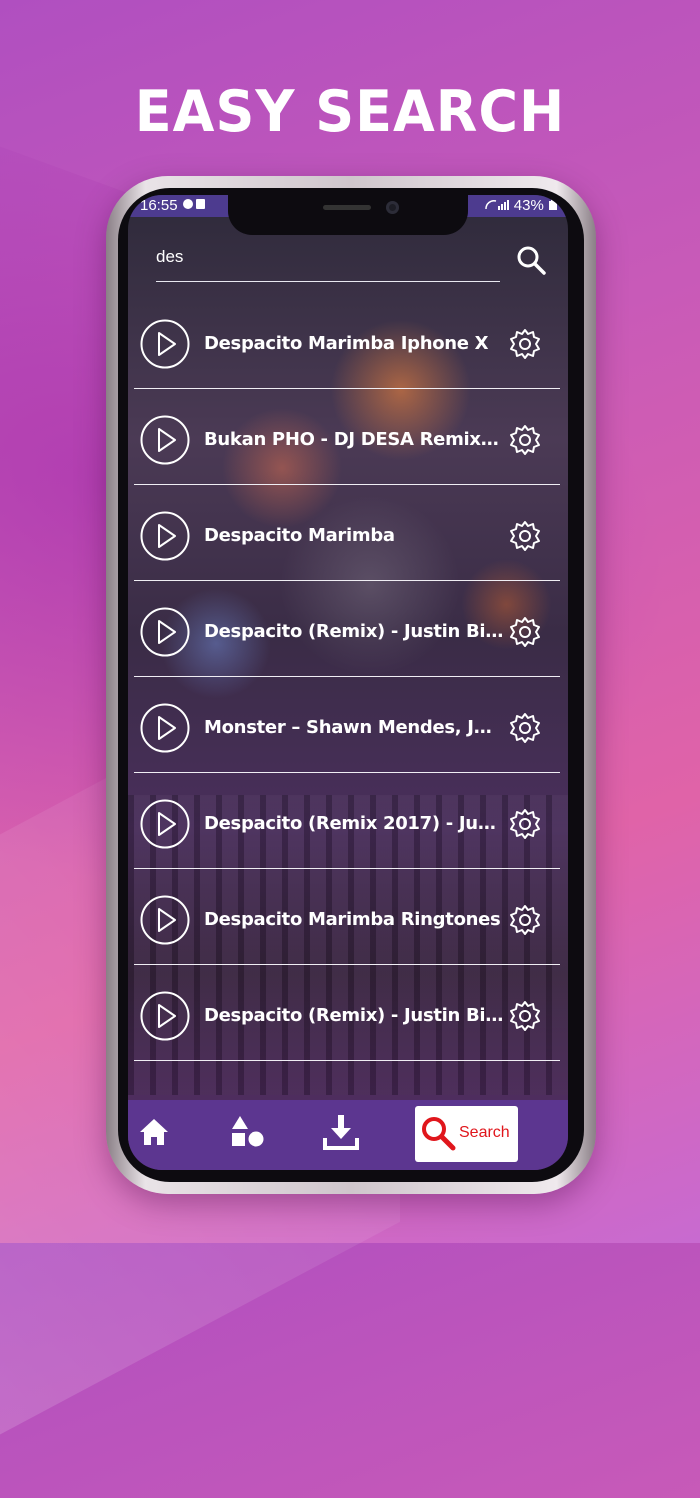  What do you see at coordinates (484, 1132) in the screenshot?
I see `nav-search-label: Search` at bounding box center [484, 1132].